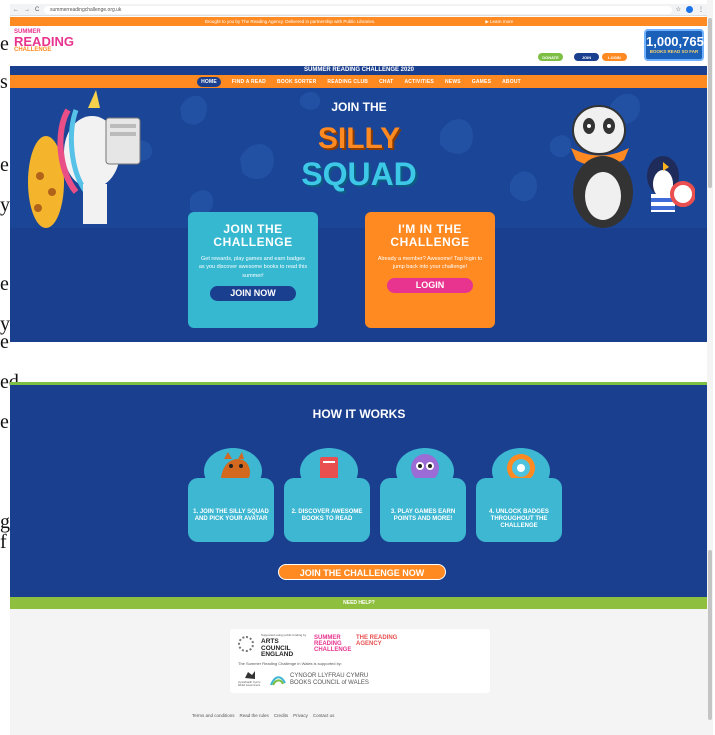 This screenshot has width=715, height=735. I want to click on welsh-government-text: Llywodraeth Cymru Welsh Government, so click(249, 684).